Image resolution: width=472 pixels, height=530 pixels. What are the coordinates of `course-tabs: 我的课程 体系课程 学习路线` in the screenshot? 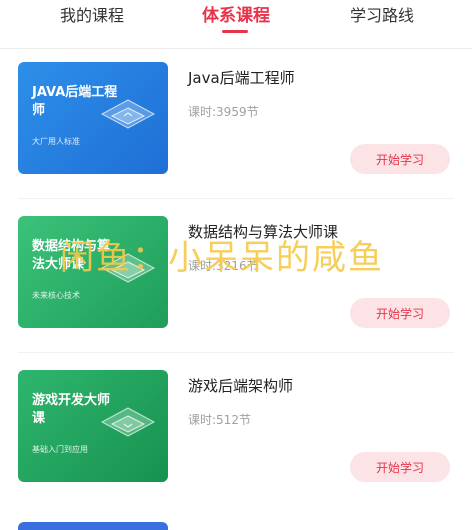 It's located at (236, 24).